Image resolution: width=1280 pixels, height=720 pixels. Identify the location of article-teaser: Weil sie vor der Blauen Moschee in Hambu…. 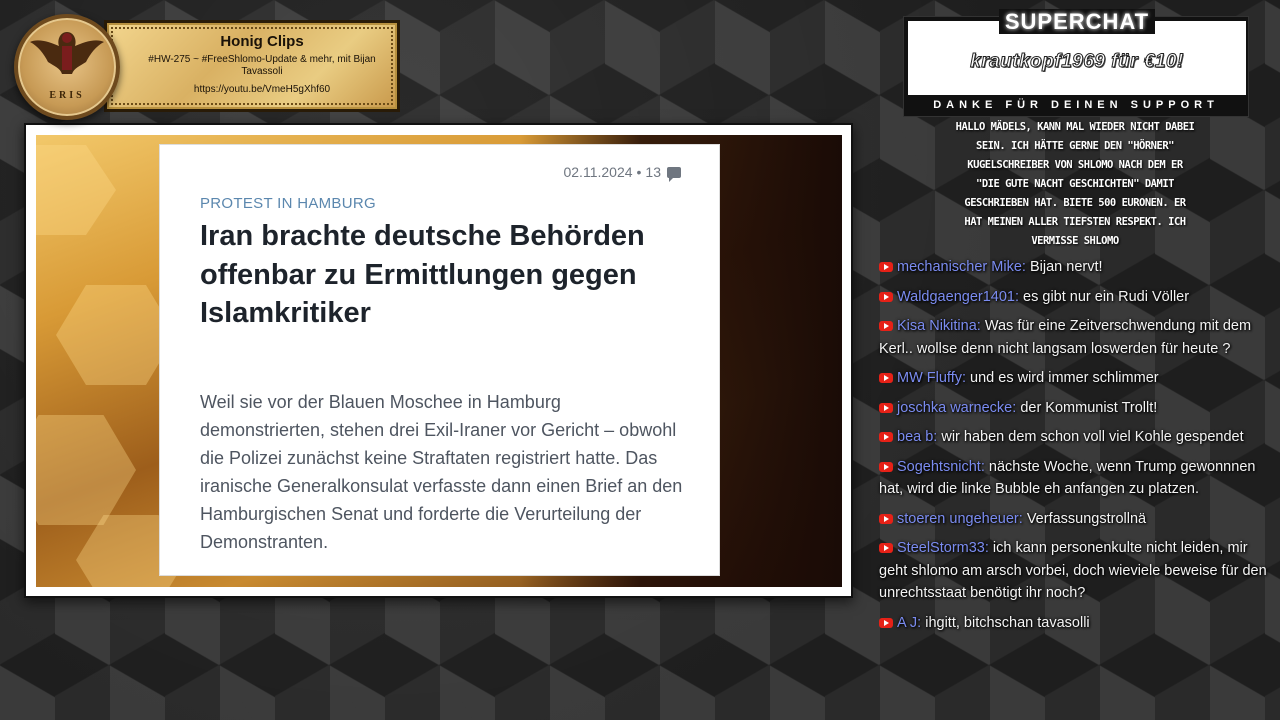
(441, 472).